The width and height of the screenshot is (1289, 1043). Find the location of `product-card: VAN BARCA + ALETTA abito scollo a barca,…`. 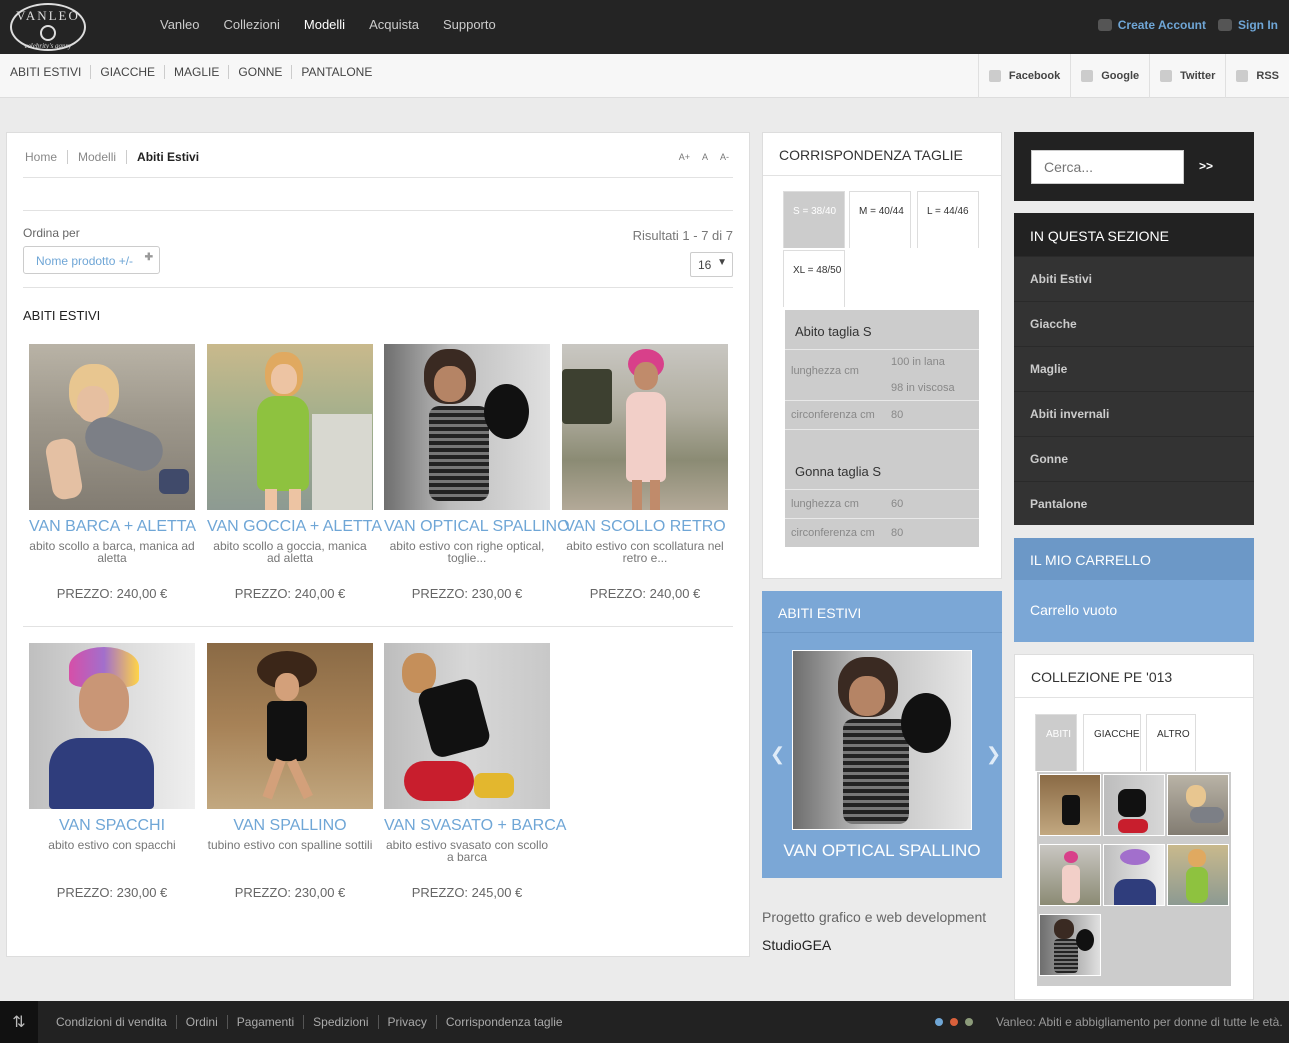

product-card: VAN BARCA + ALETTA abito scollo a barca,… is located at coordinates (112, 472).